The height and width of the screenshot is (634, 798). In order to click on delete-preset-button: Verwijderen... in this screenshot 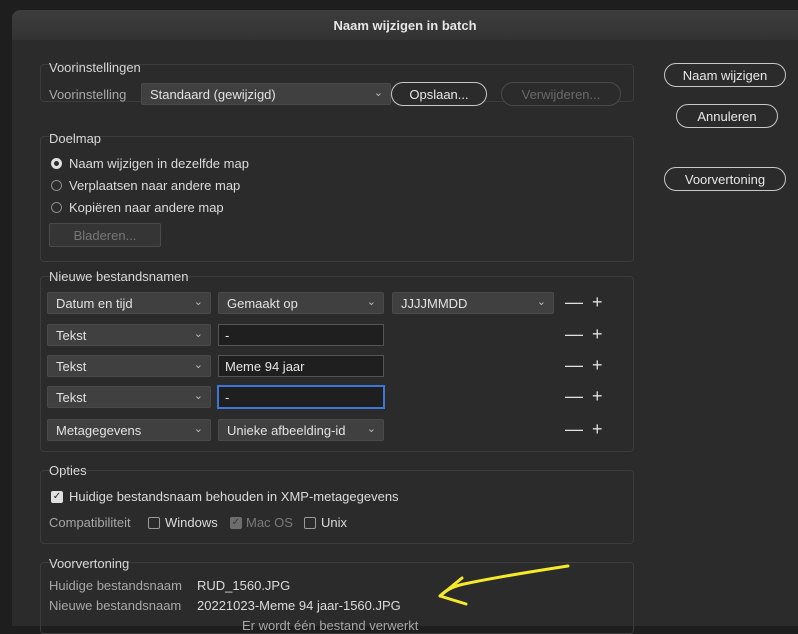, I will do `click(561, 94)`.